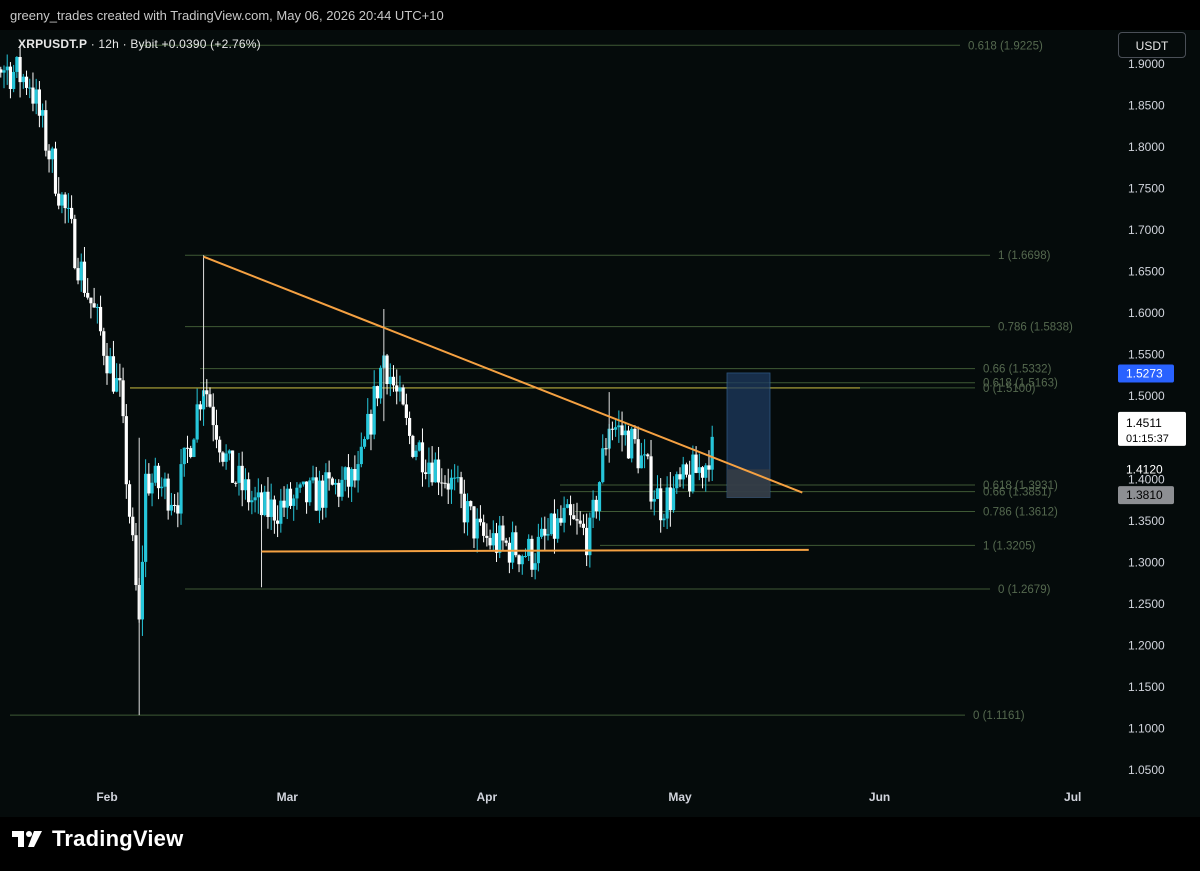 This screenshot has width=1200, height=871. I want to click on price-tick-label: 1.3500, so click(1146, 521).